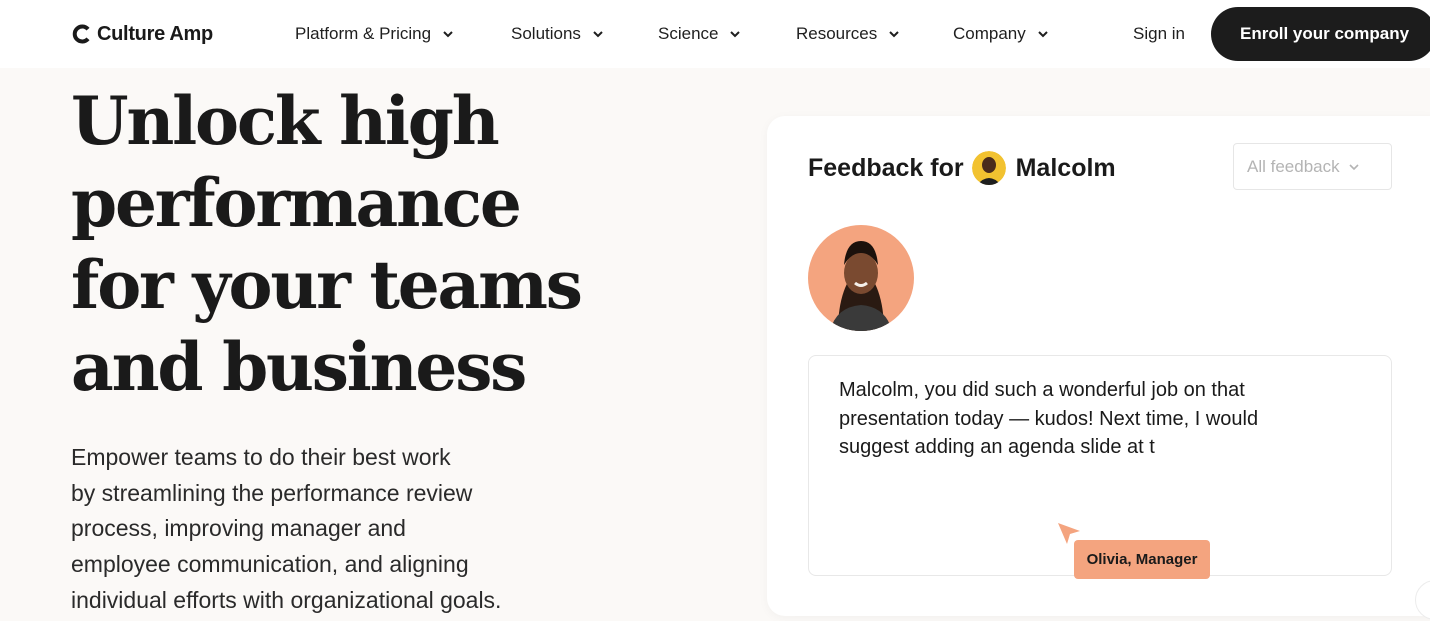 This screenshot has width=1430, height=621. I want to click on nav-label: Science, so click(688, 33).